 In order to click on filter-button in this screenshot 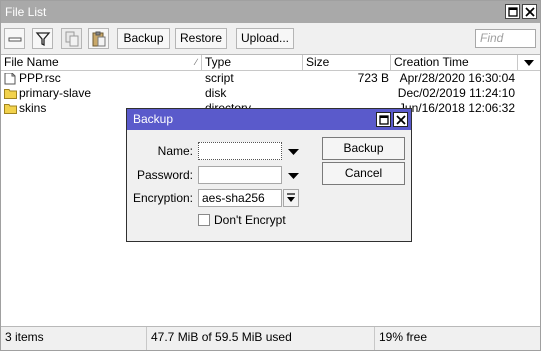, I will do `click(42, 38)`.